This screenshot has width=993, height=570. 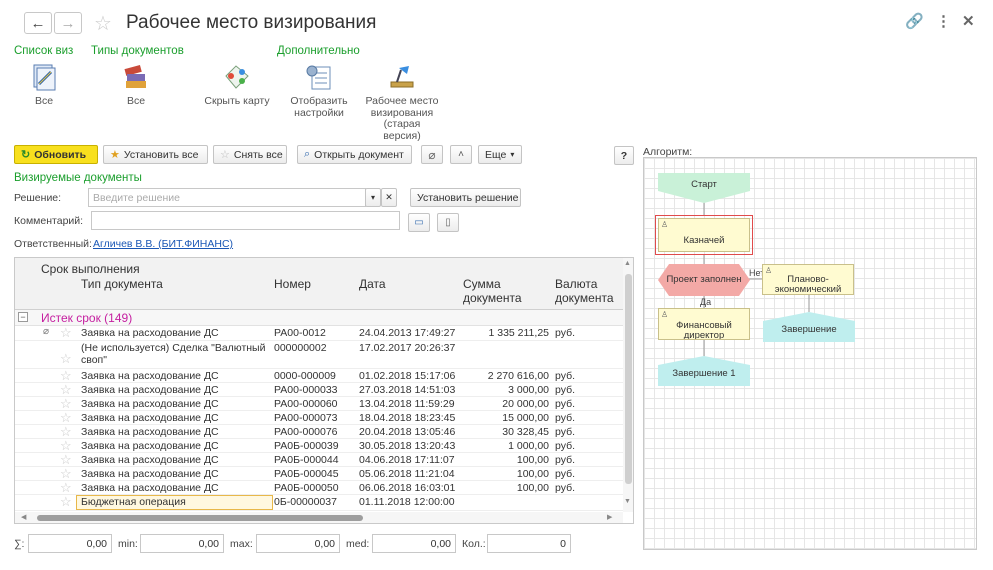 What do you see at coordinates (26, 155) in the screenshot?
I see `refresh-icon: ↻` at bounding box center [26, 155].